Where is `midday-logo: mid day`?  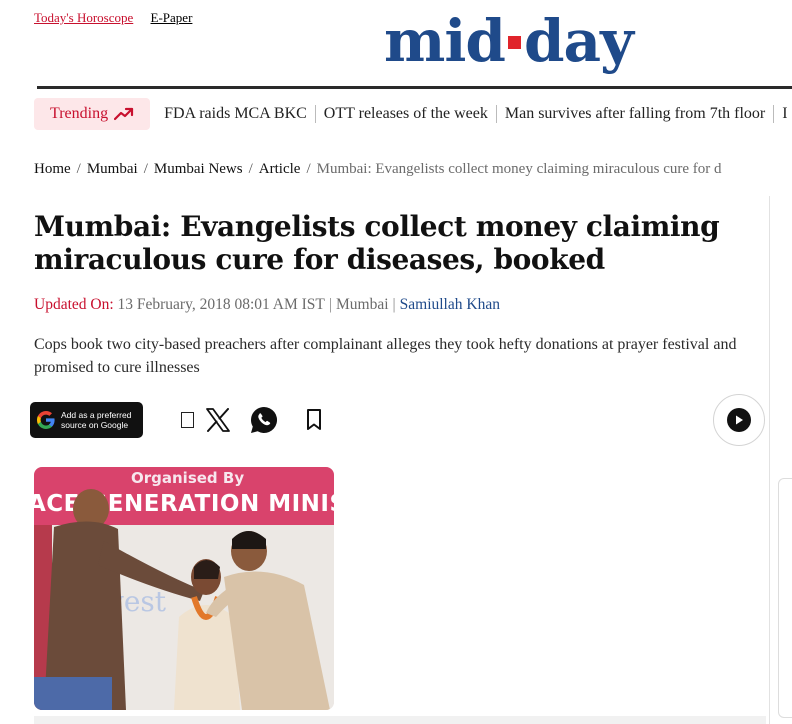
midday-logo: mid day is located at coordinates (509, 41).